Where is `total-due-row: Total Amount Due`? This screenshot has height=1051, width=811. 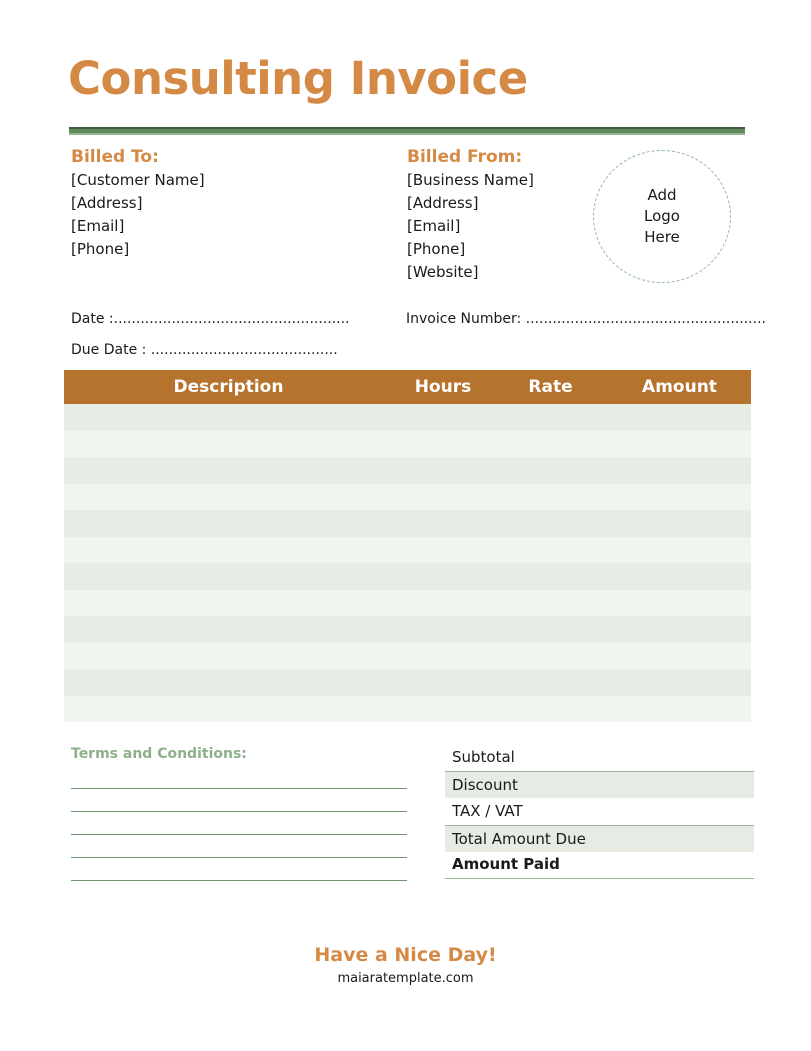 total-due-row: Total Amount Due is located at coordinates (599, 838).